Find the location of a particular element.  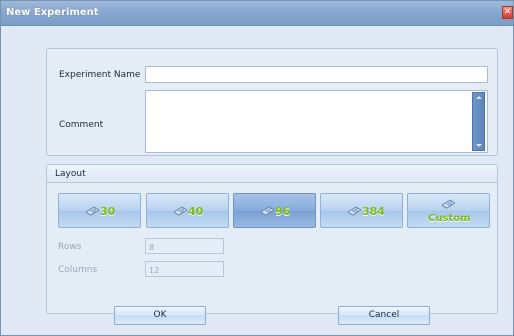

close-icon: ✕ is located at coordinates (507, 12).